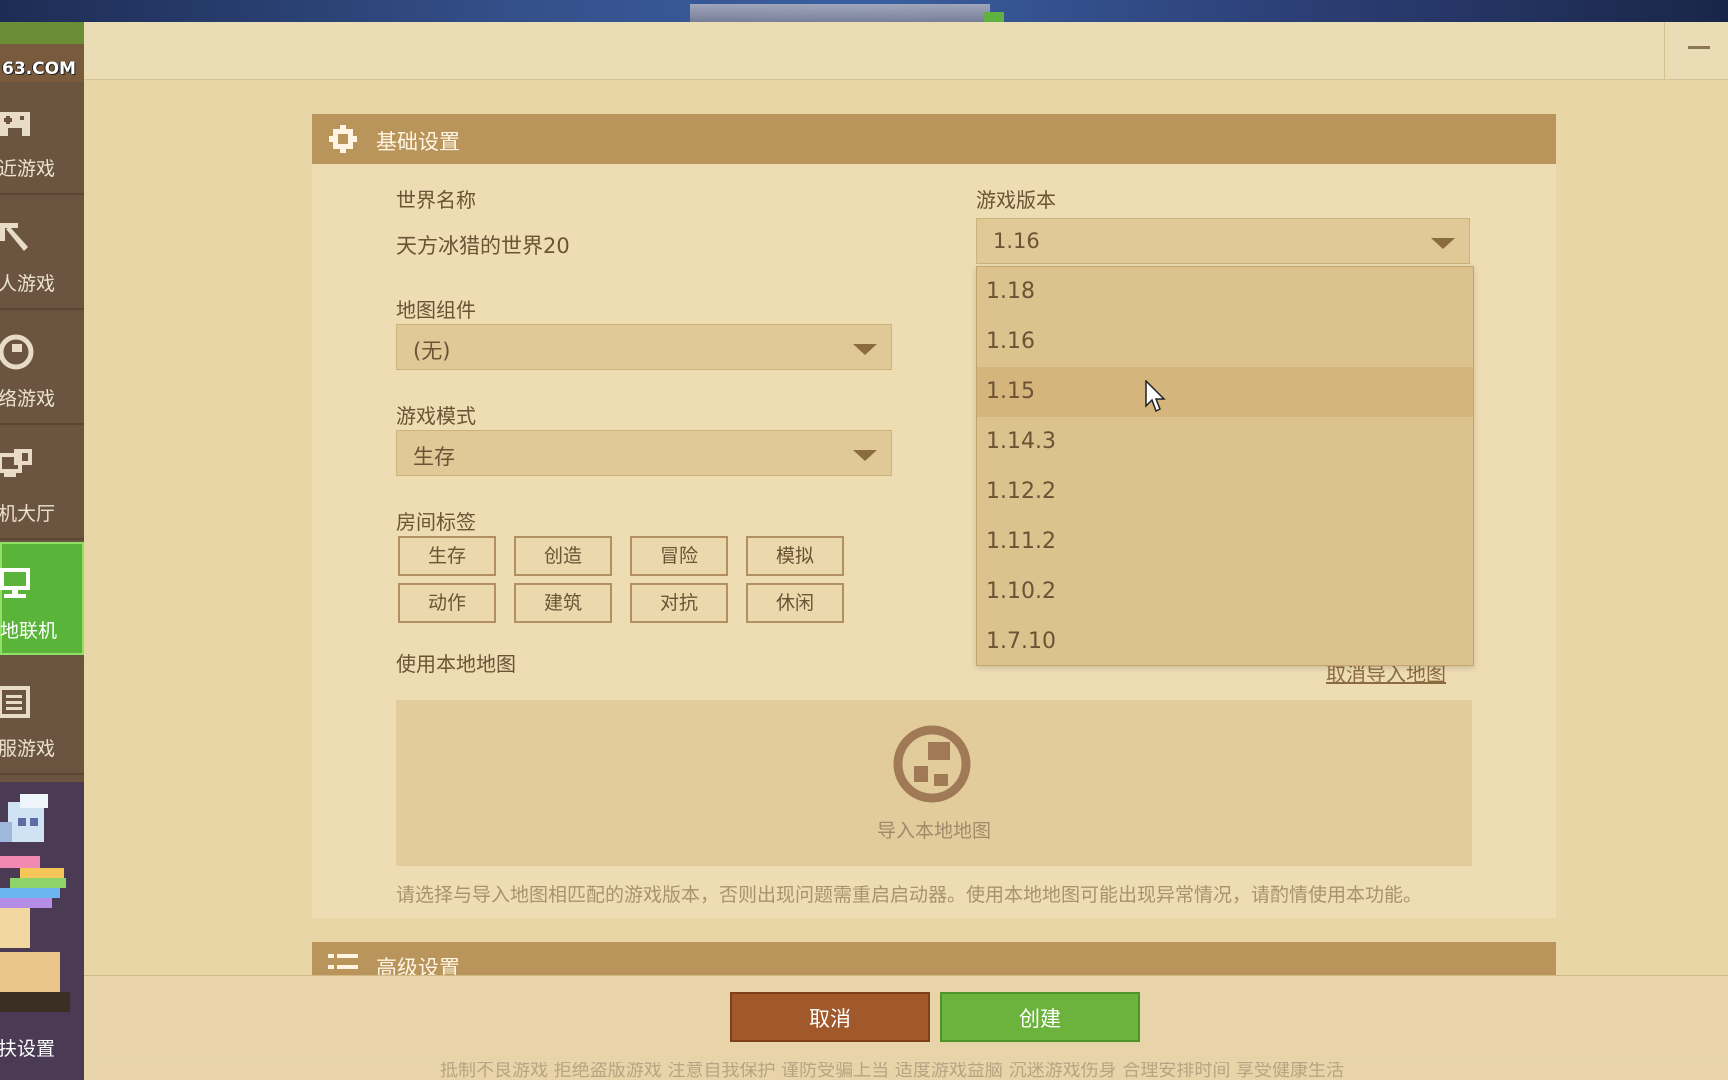  I want to click on select-value: 生存, so click(434, 457).